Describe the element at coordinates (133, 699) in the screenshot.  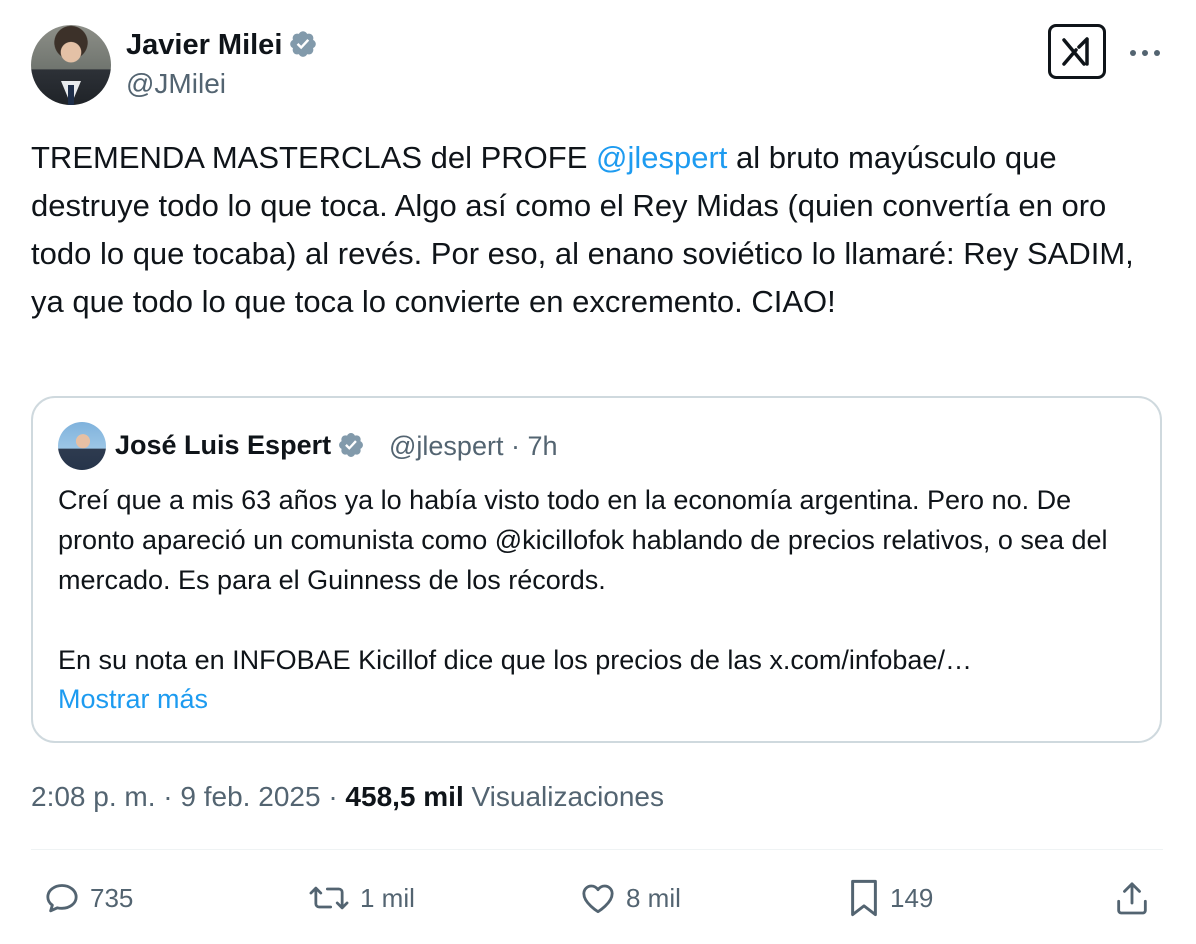
I see `show-more-link: Mostrar más` at that location.